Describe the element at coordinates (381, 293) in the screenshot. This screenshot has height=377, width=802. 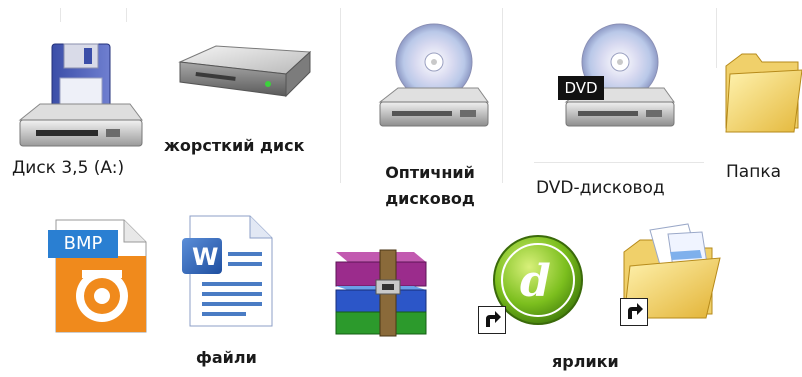
I see `winrar-archive-icon` at that location.